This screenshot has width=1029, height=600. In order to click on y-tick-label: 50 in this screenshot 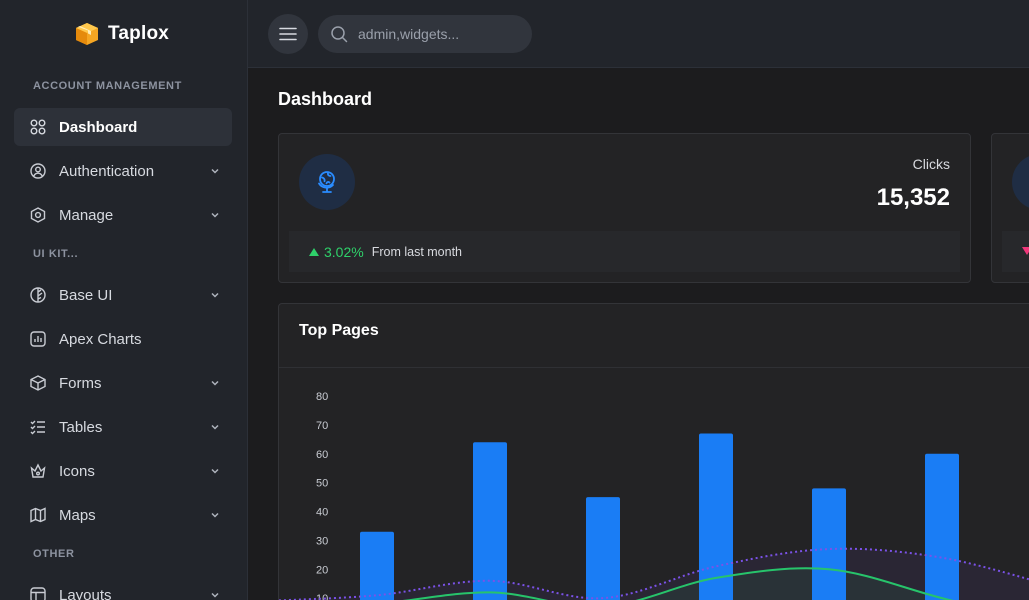, I will do `click(322, 484)`.